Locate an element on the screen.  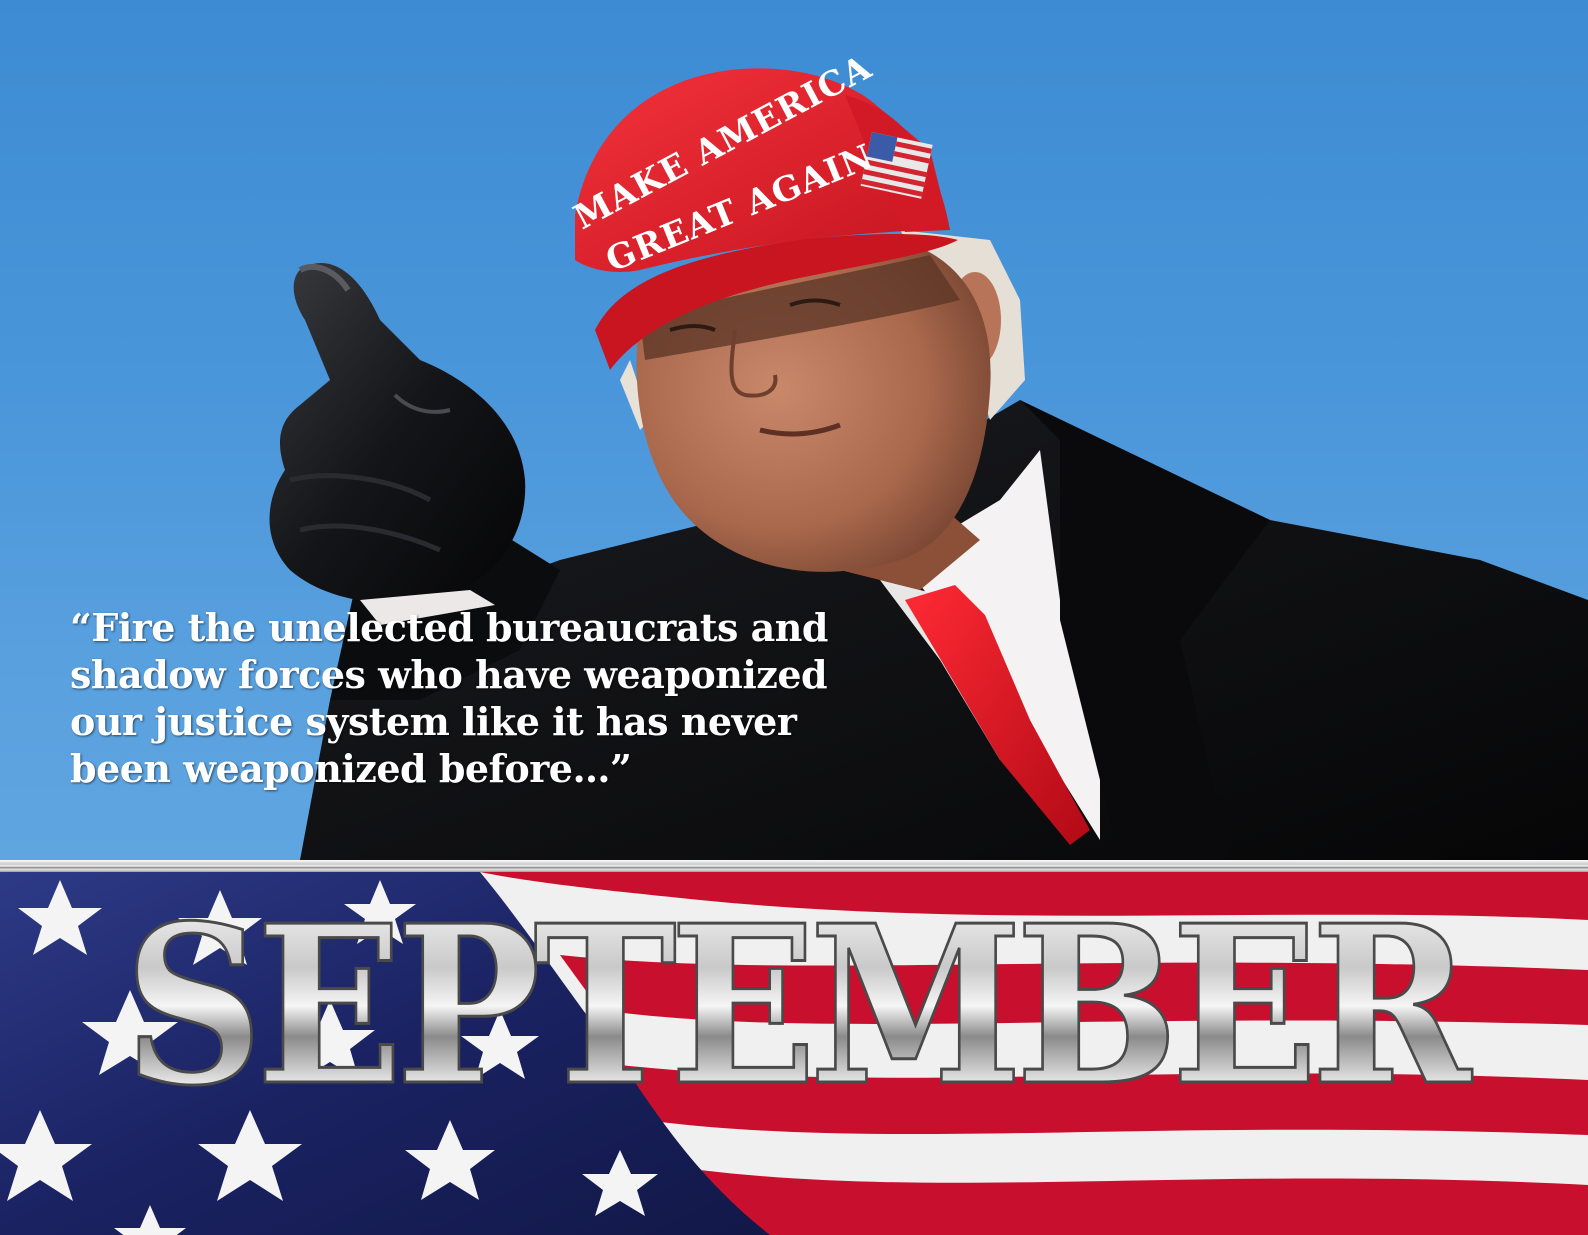
quote-line: been weaponized before…” is located at coordinates (351, 768).